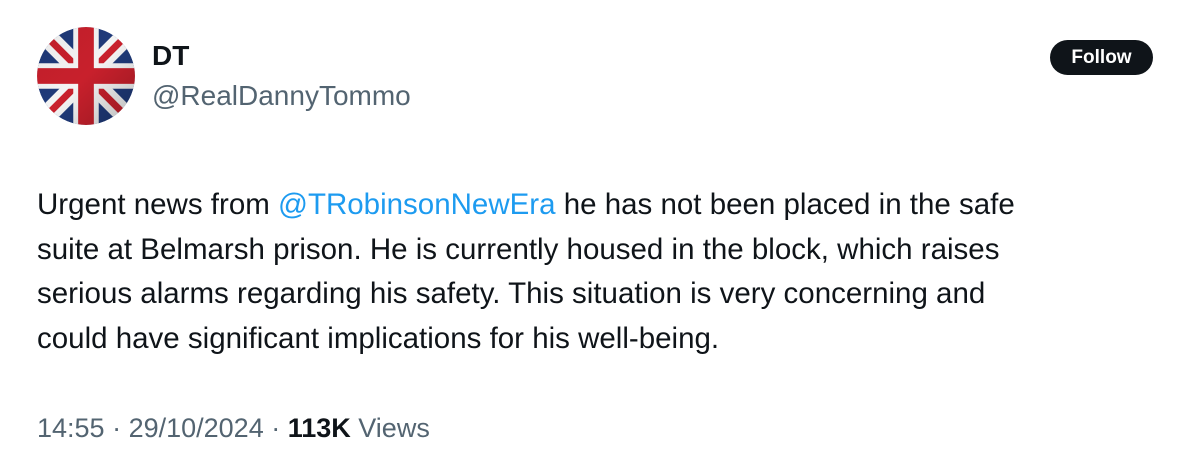  What do you see at coordinates (157, 204) in the screenshot?
I see `tweet-text-segment: Urgent news from` at bounding box center [157, 204].